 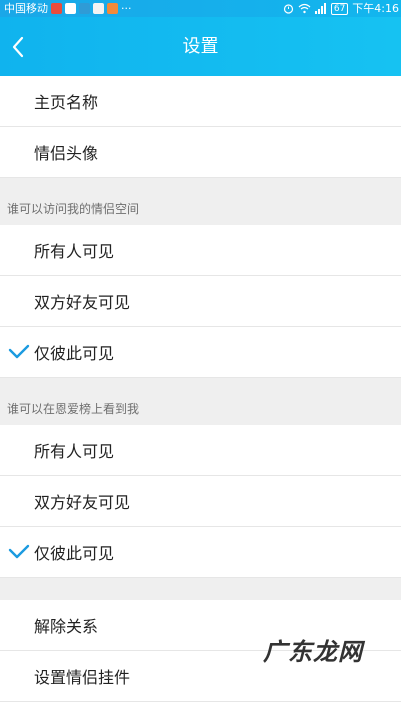 I want to click on ranking-option-everyone: 所有人可见, so click(x=200, y=450).